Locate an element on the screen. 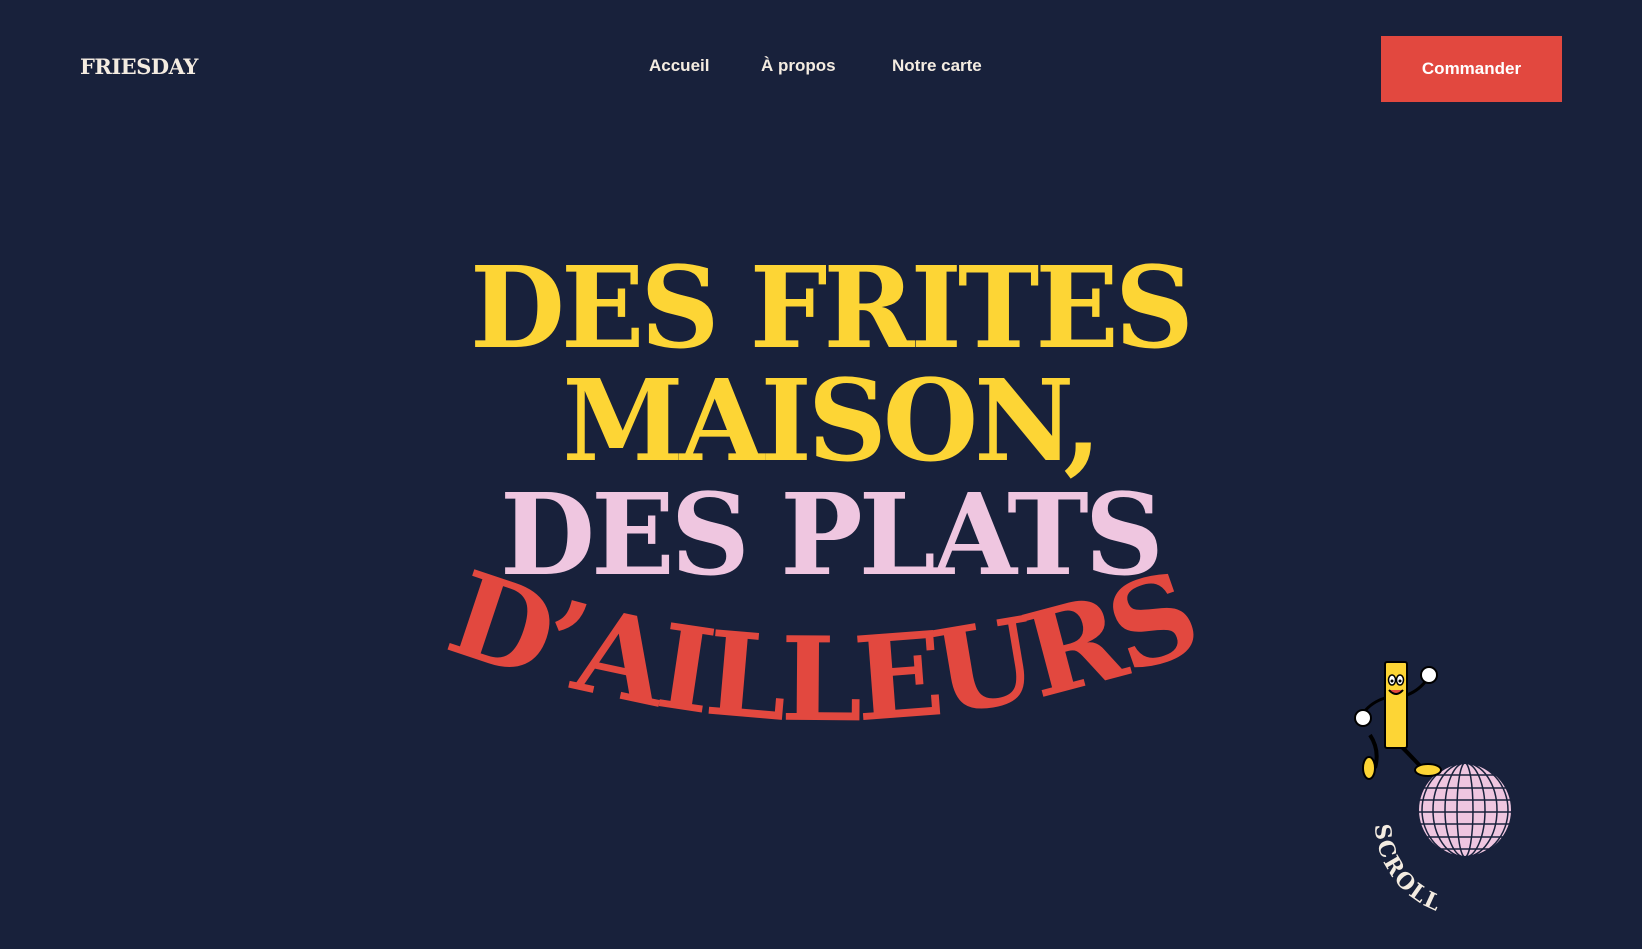  order-button: Commander is located at coordinates (1471, 69).